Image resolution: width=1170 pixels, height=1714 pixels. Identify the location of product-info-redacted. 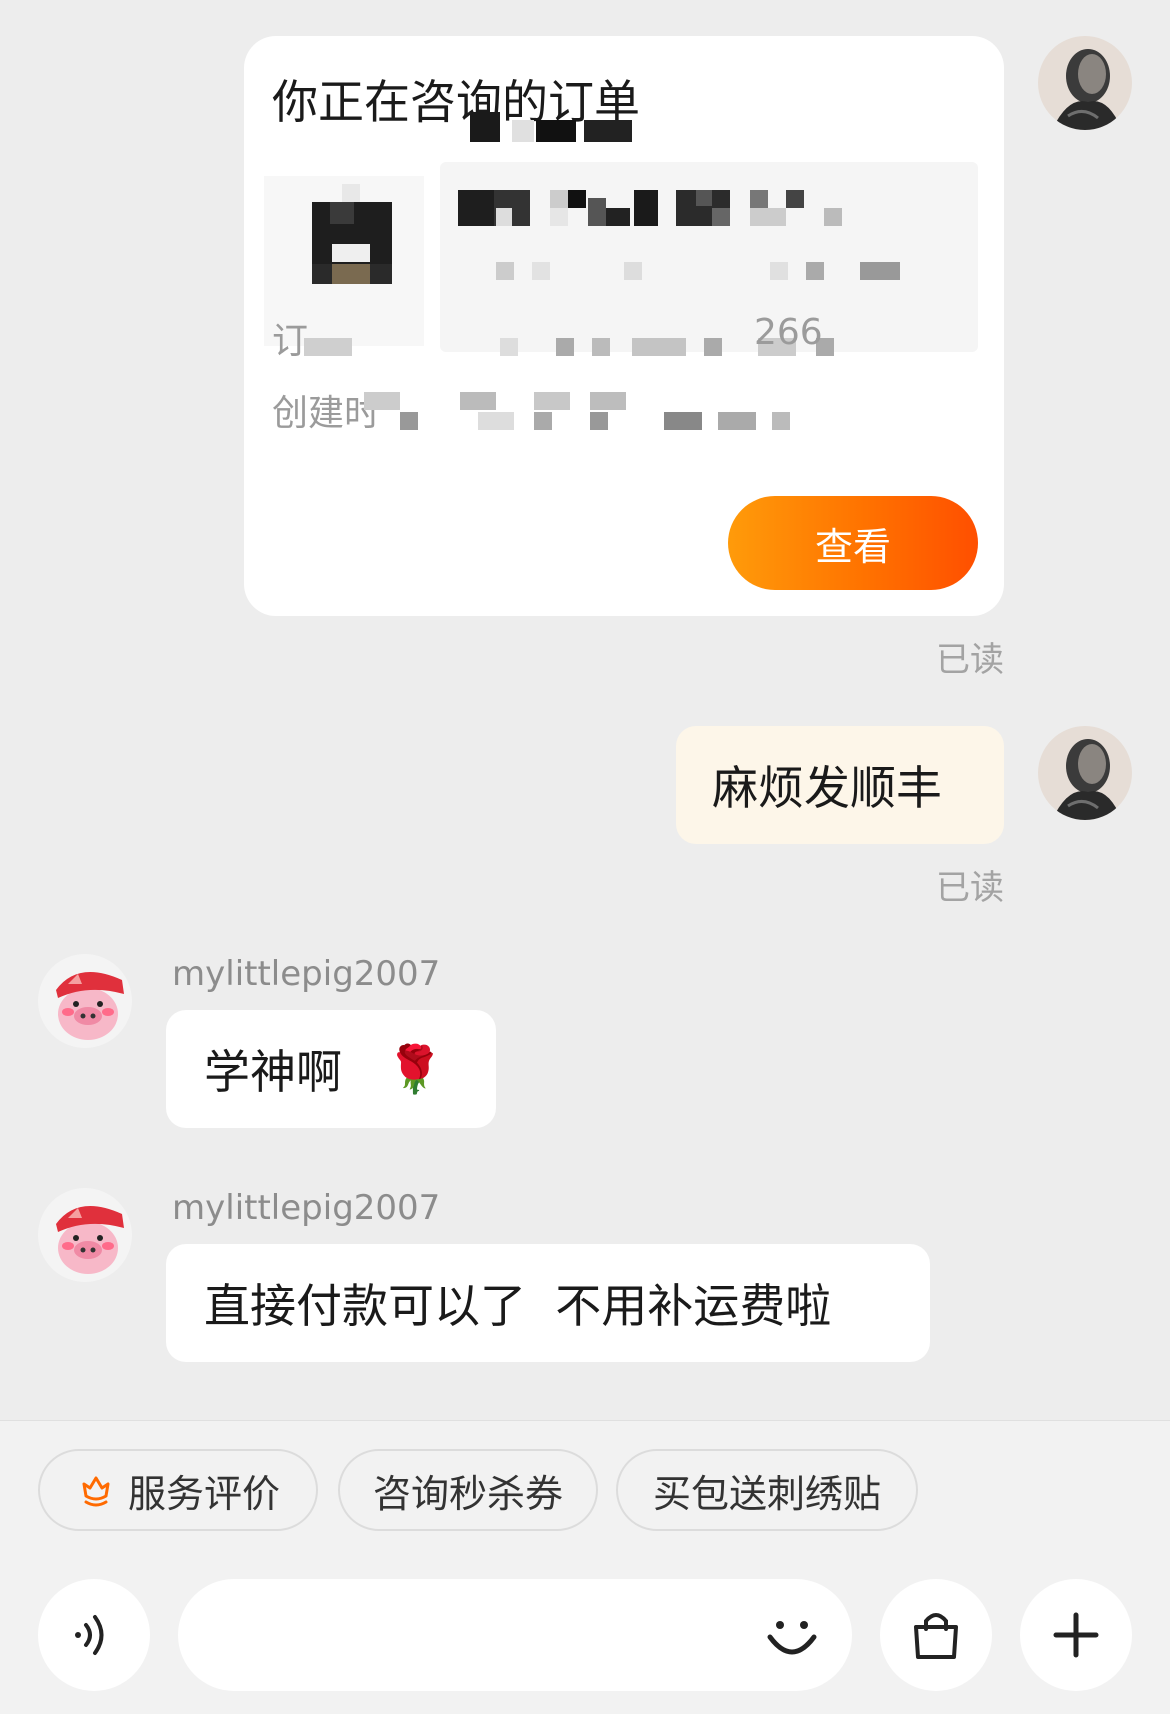
(709, 257).